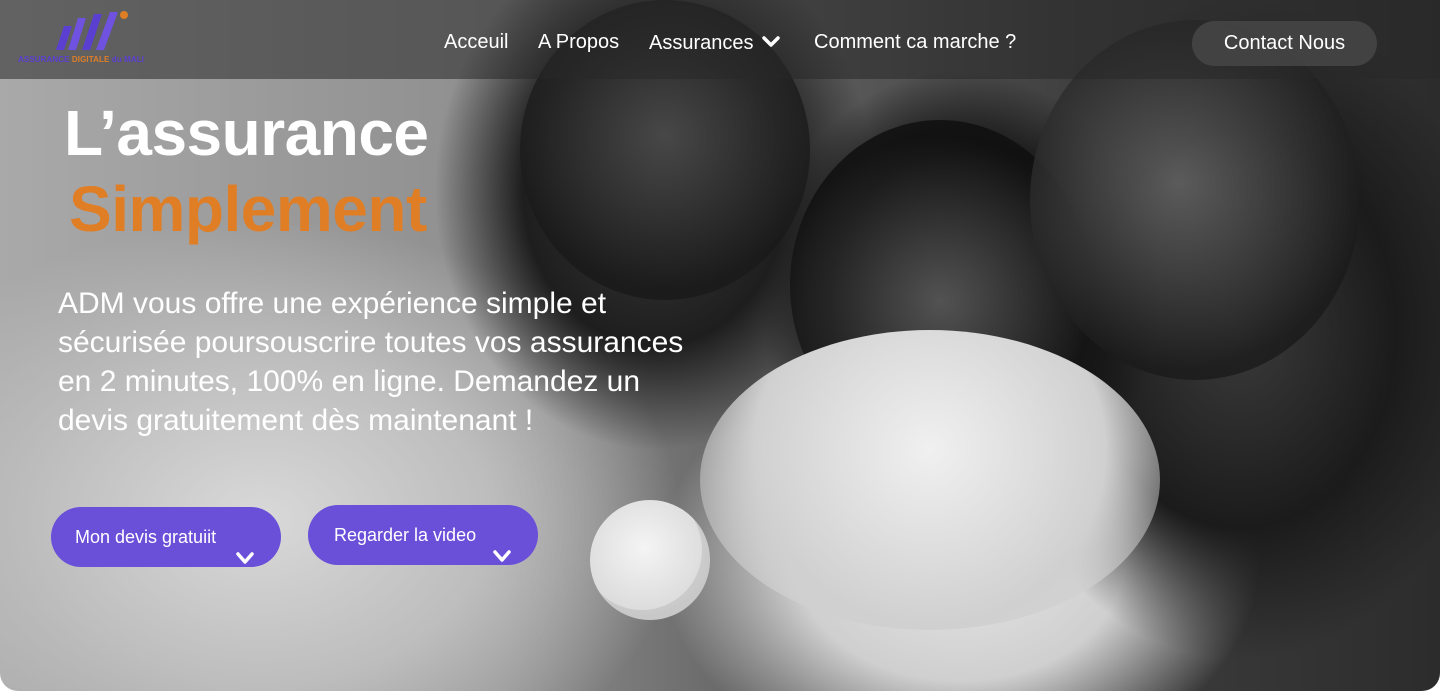 The image size is (1440, 691). Describe the element at coordinates (1284, 43) in the screenshot. I see `contact-button: Contact Nous` at that location.